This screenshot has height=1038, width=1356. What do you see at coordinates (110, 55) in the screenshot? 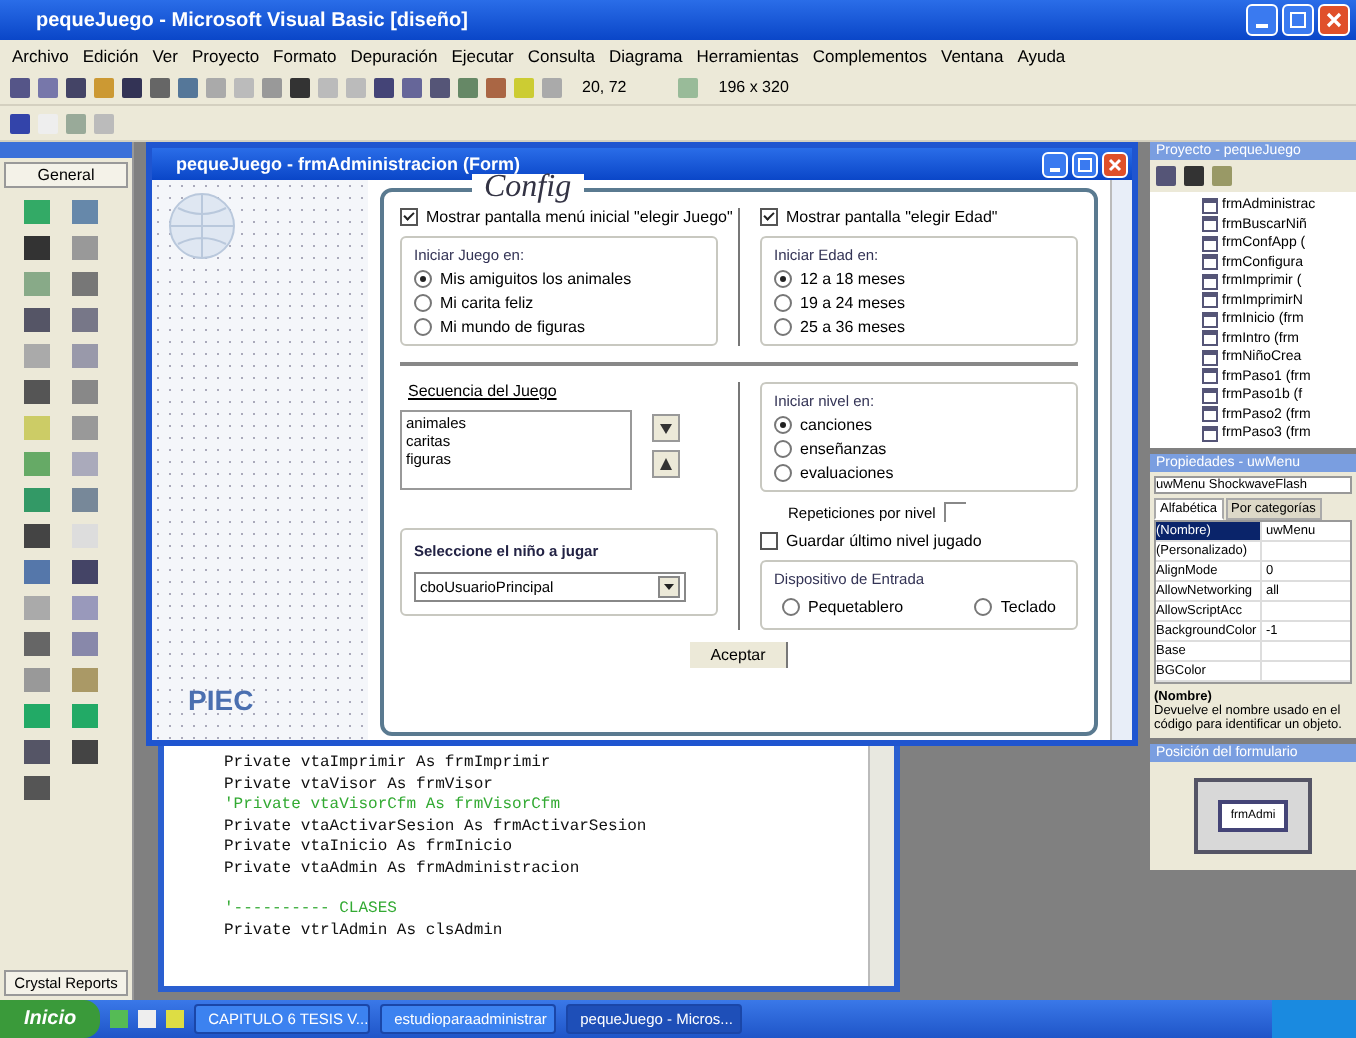
I see `menu-item: Edición` at bounding box center [110, 55].